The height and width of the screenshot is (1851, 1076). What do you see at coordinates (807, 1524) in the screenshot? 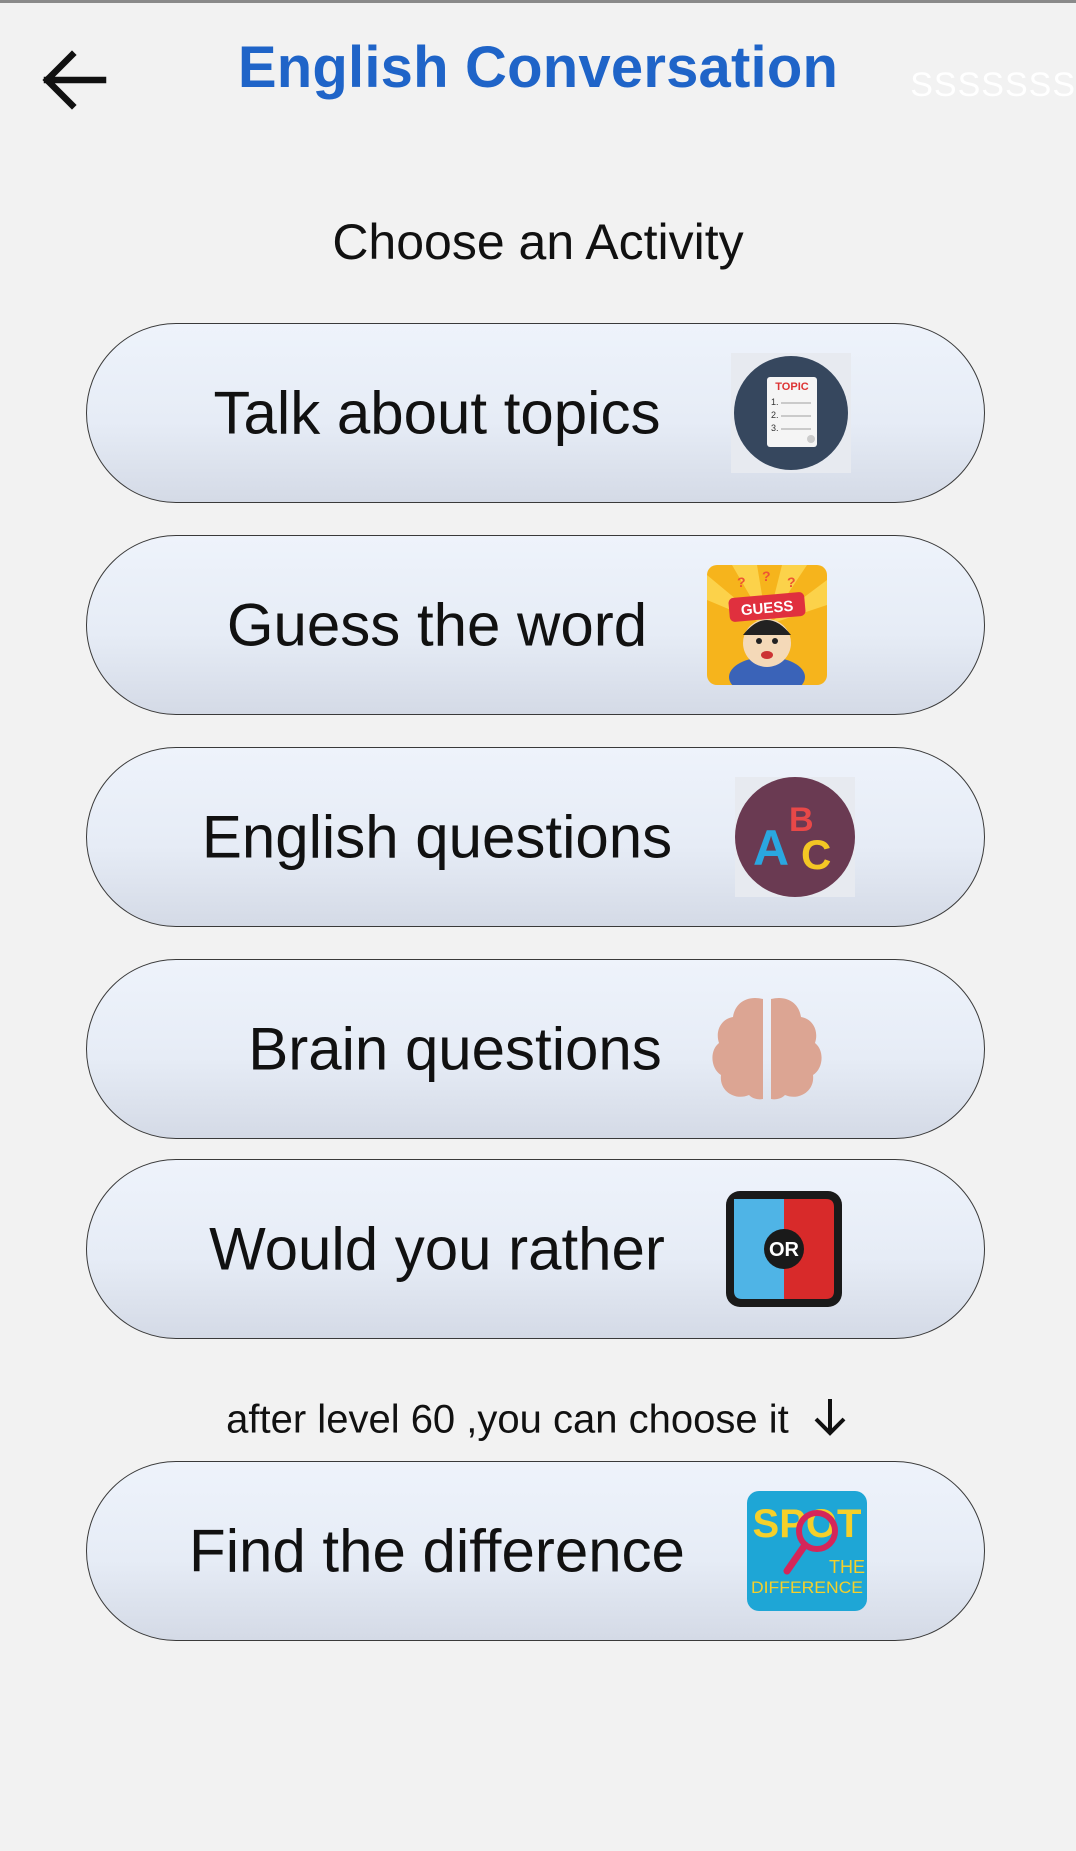
I see `spot-icon-text: SPOT` at bounding box center [807, 1524].